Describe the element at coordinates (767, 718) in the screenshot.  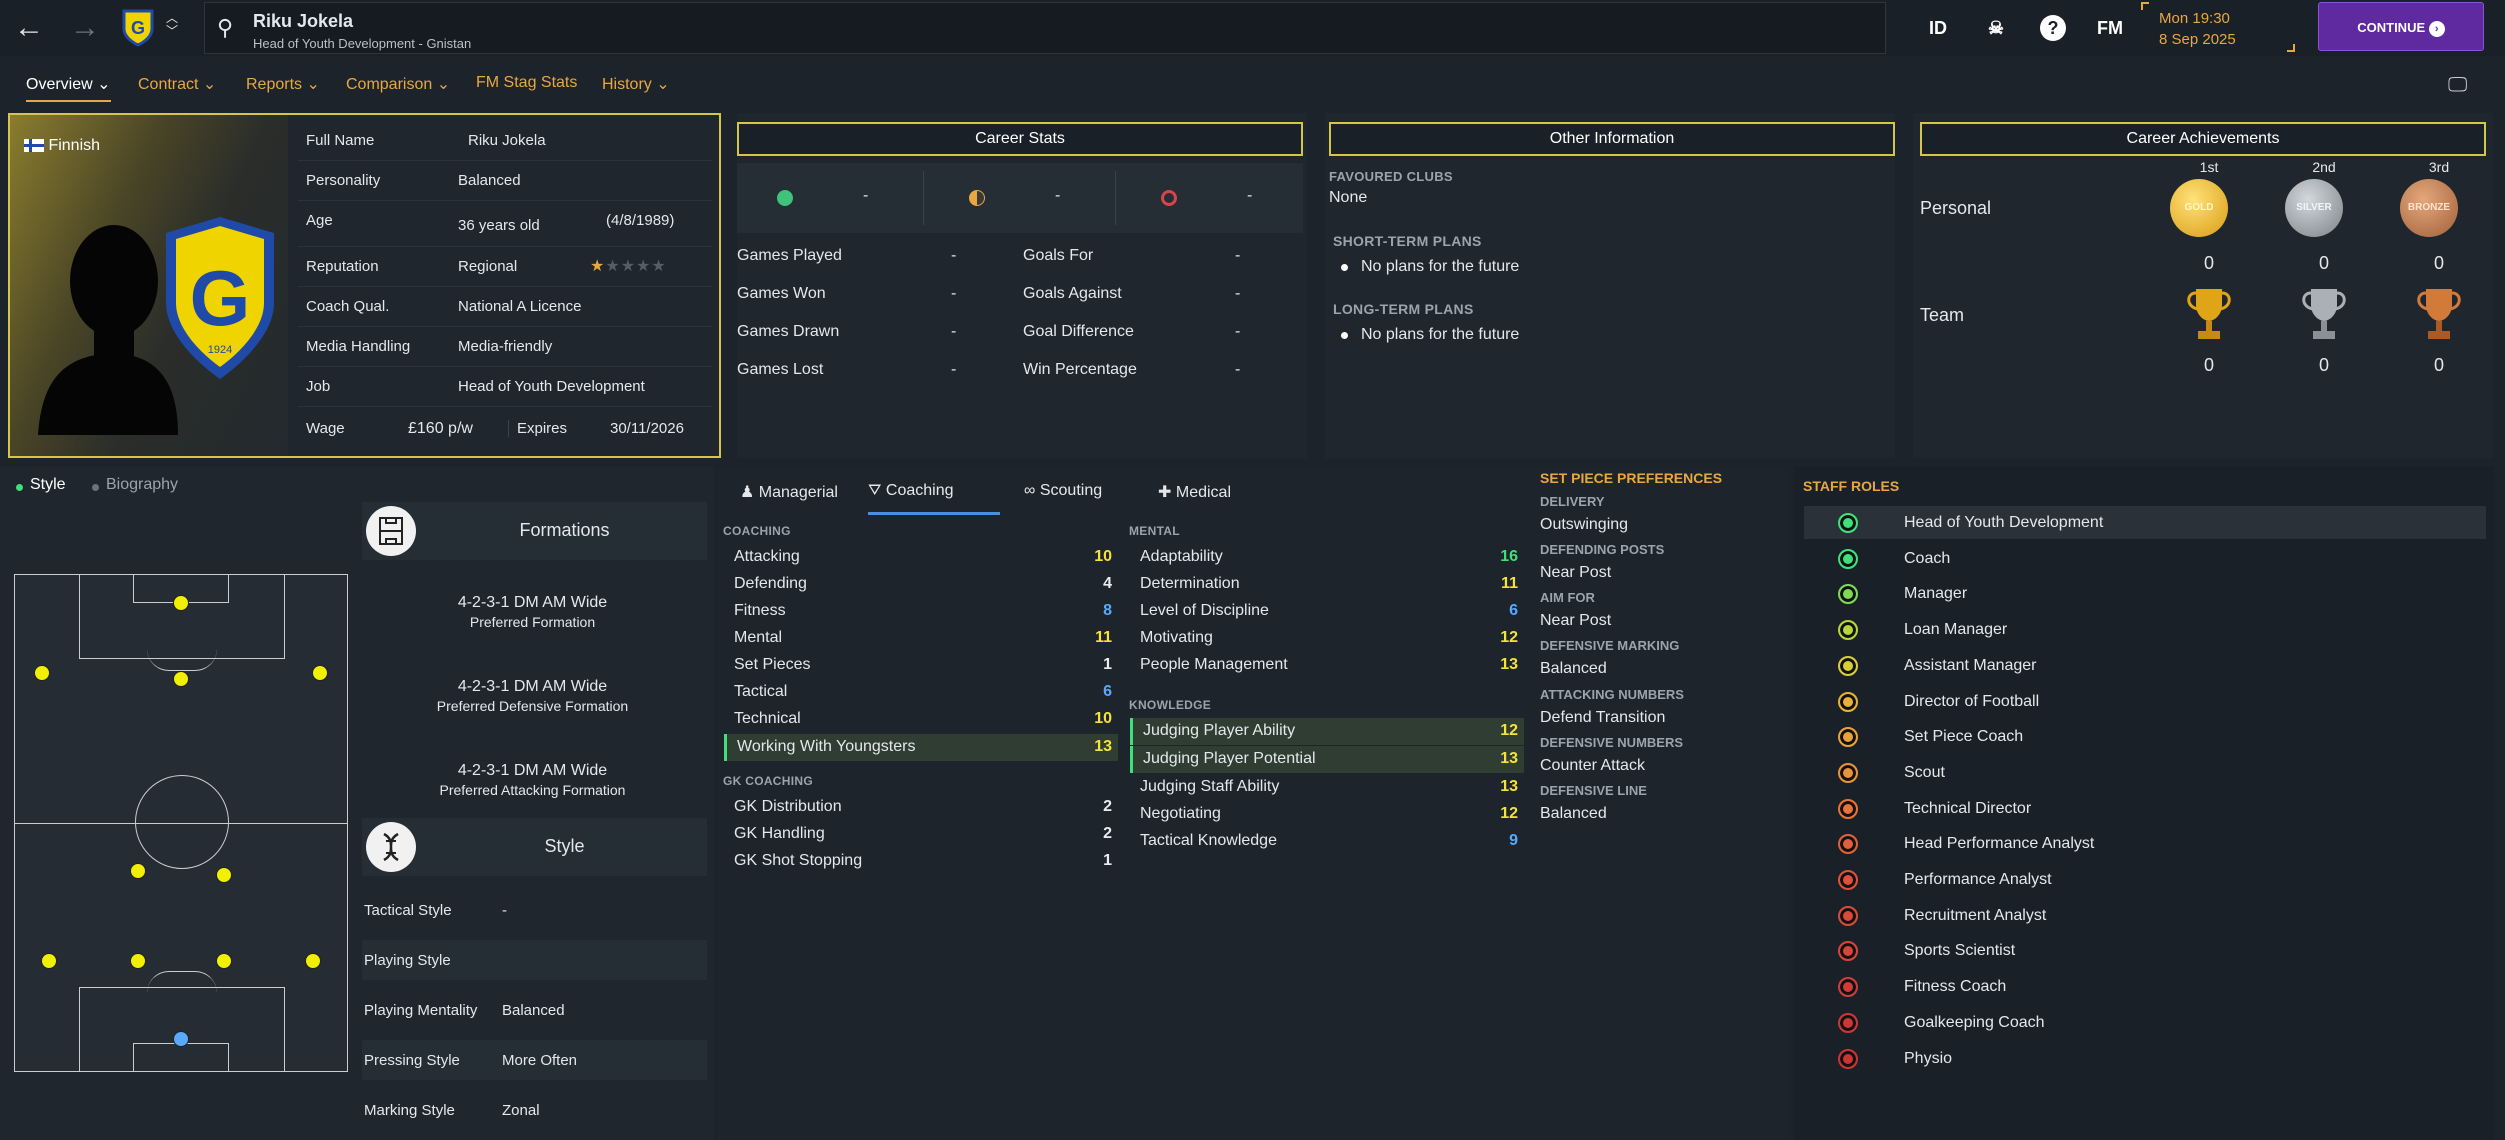
I see `attr-name: Technical` at that location.